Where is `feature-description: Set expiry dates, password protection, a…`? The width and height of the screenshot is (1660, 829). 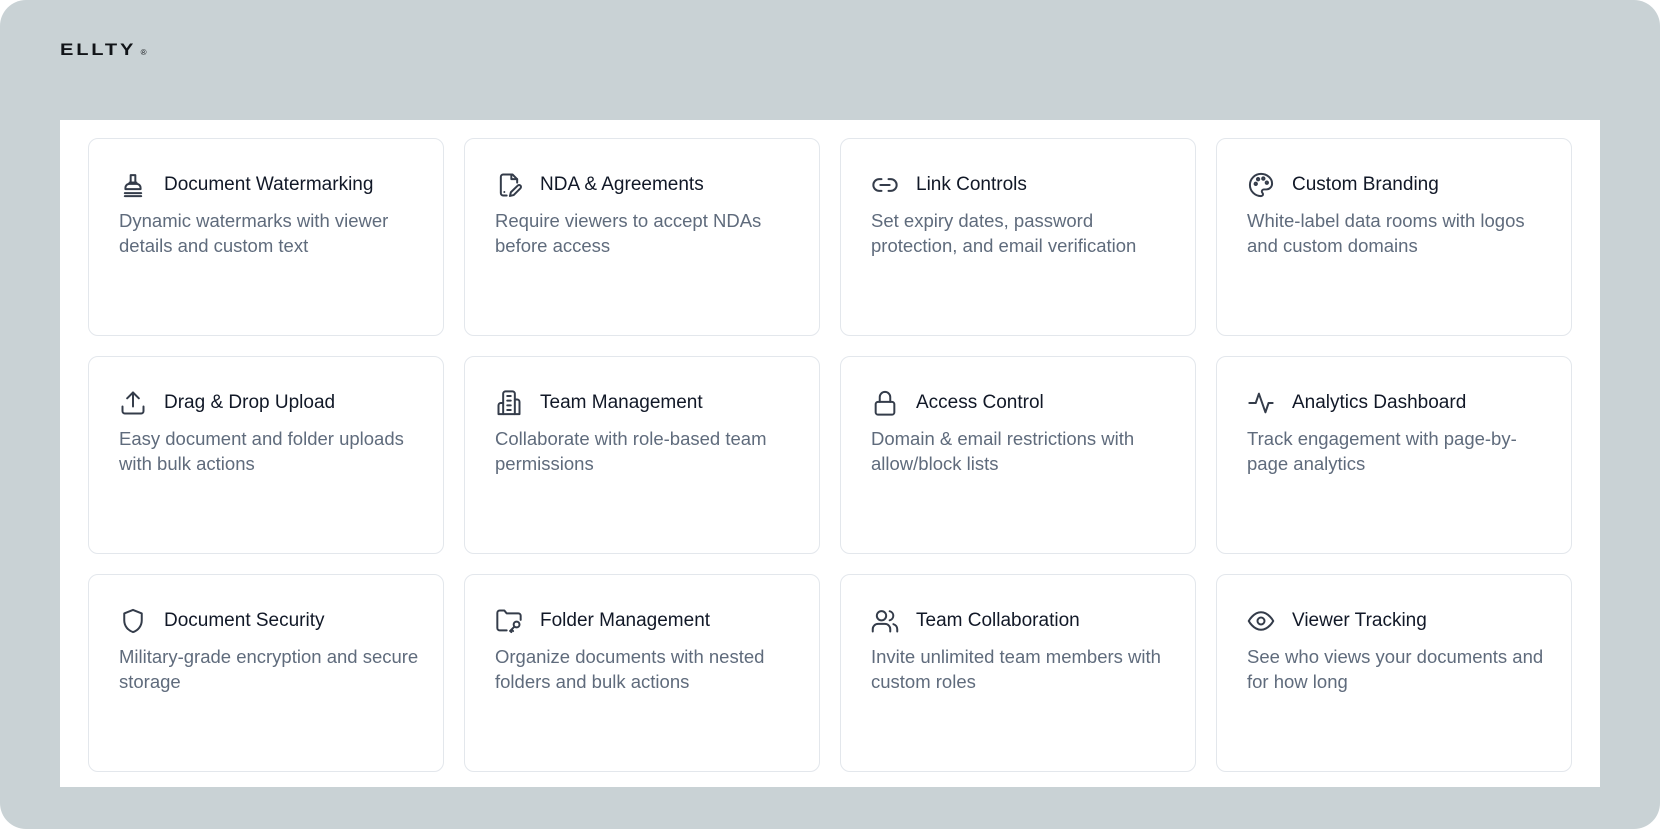
feature-description: Set expiry dates, password protection, a… is located at coordinates (1004, 233).